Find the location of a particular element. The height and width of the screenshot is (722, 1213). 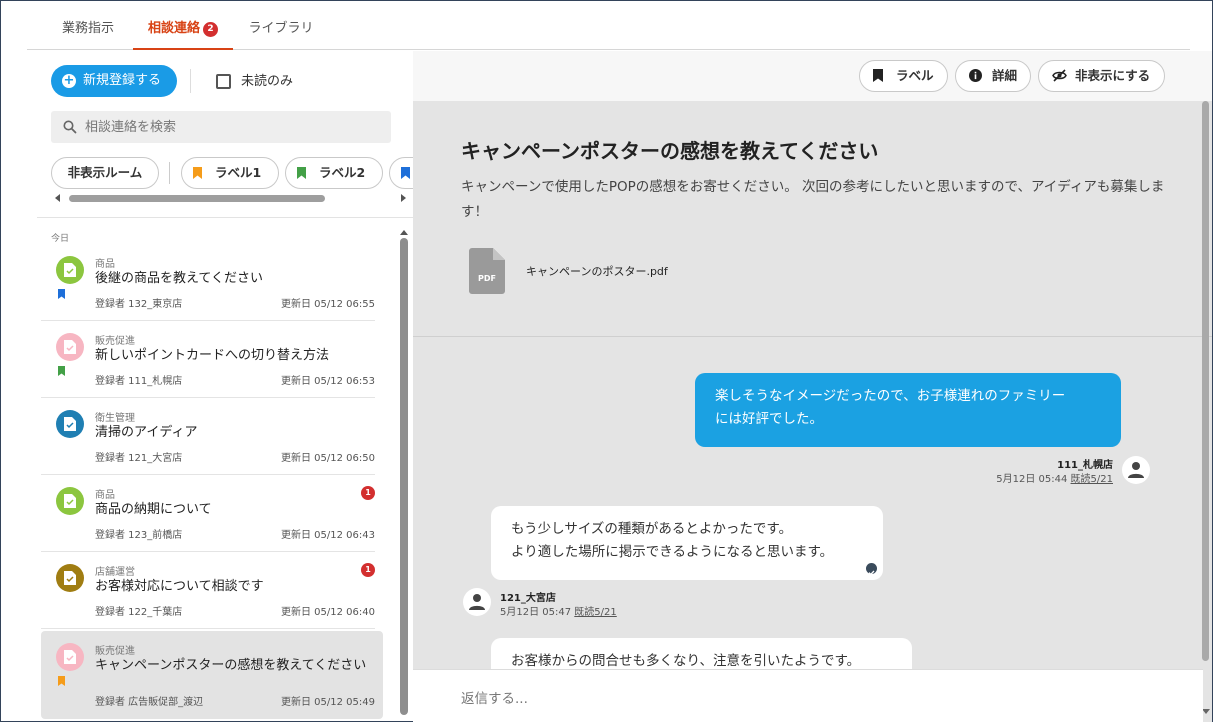

detail-button: 詳細 is located at coordinates (993, 76).